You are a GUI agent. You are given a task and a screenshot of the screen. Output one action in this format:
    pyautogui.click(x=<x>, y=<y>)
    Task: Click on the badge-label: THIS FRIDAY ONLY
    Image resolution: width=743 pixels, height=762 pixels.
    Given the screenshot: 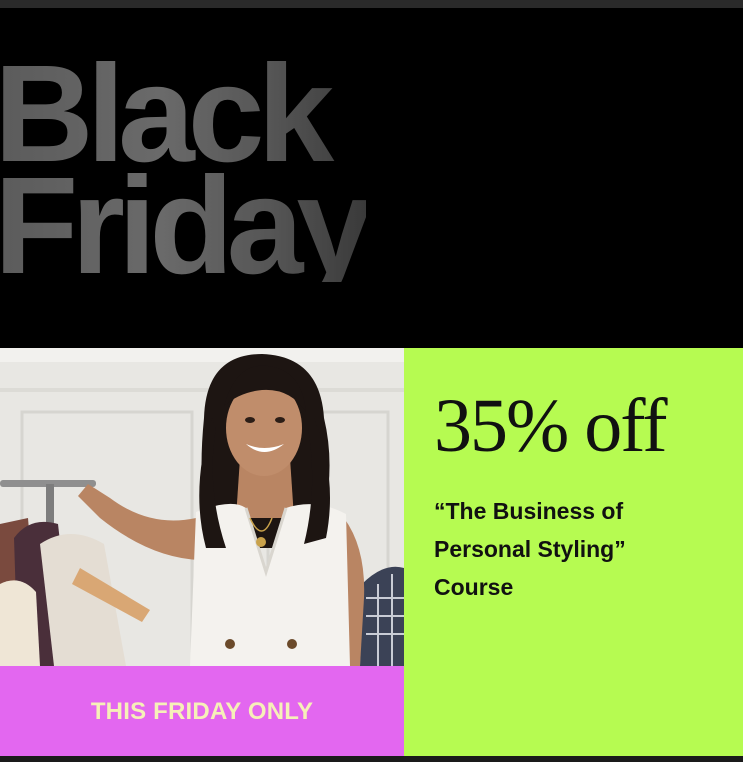 What is the action you would take?
    pyautogui.click(x=202, y=711)
    